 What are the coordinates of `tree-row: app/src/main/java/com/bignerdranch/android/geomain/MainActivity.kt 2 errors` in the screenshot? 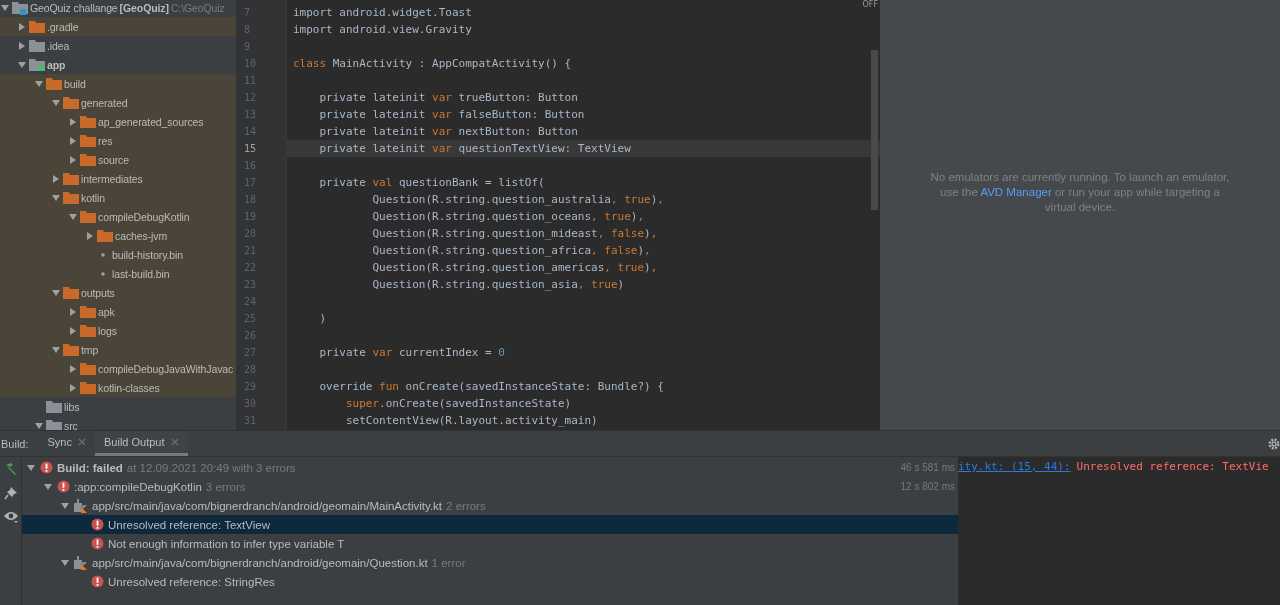 It's located at (490, 505).